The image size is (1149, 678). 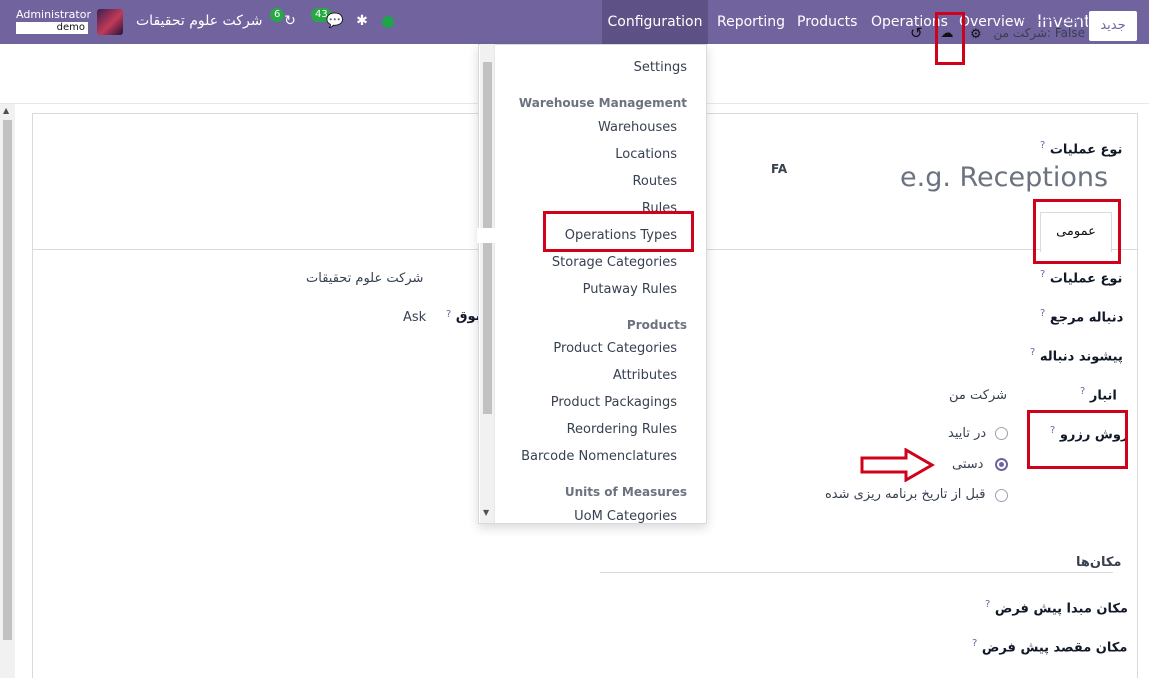 I want to click on menu-item-attributes: Attributes, so click(x=577, y=375).